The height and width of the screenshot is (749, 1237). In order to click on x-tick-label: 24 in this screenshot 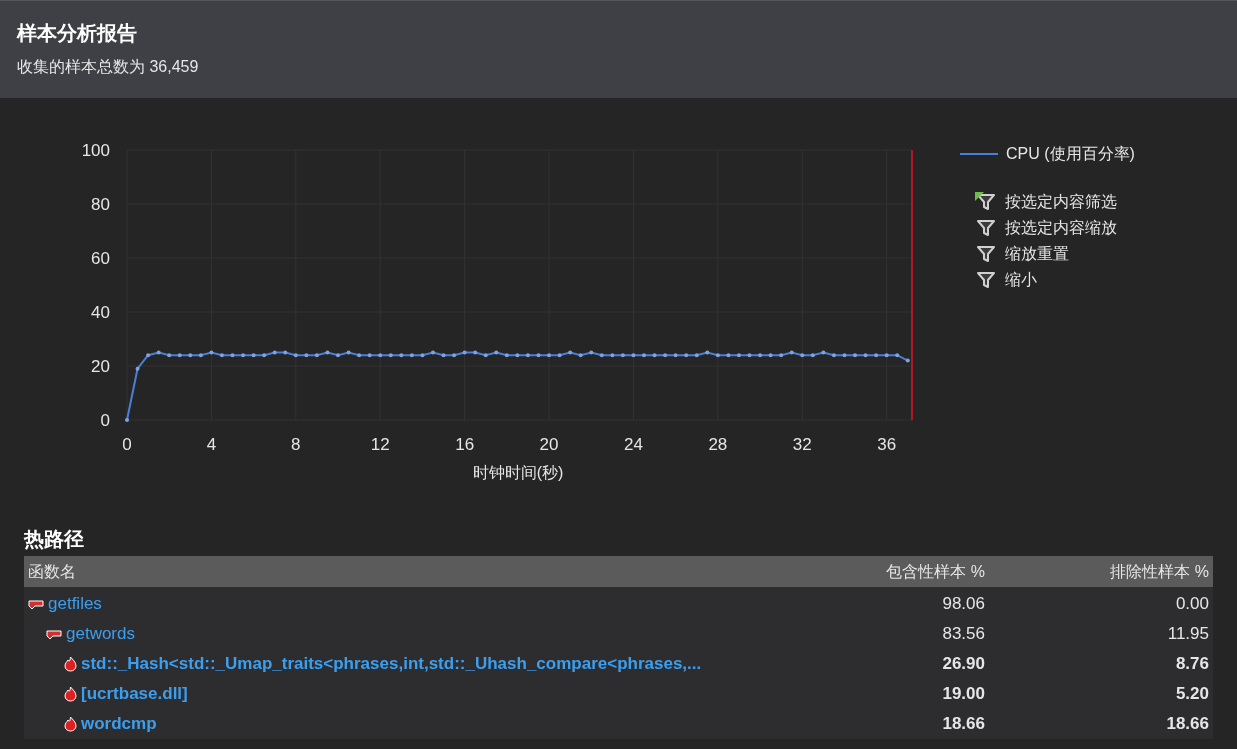, I will do `click(633, 444)`.